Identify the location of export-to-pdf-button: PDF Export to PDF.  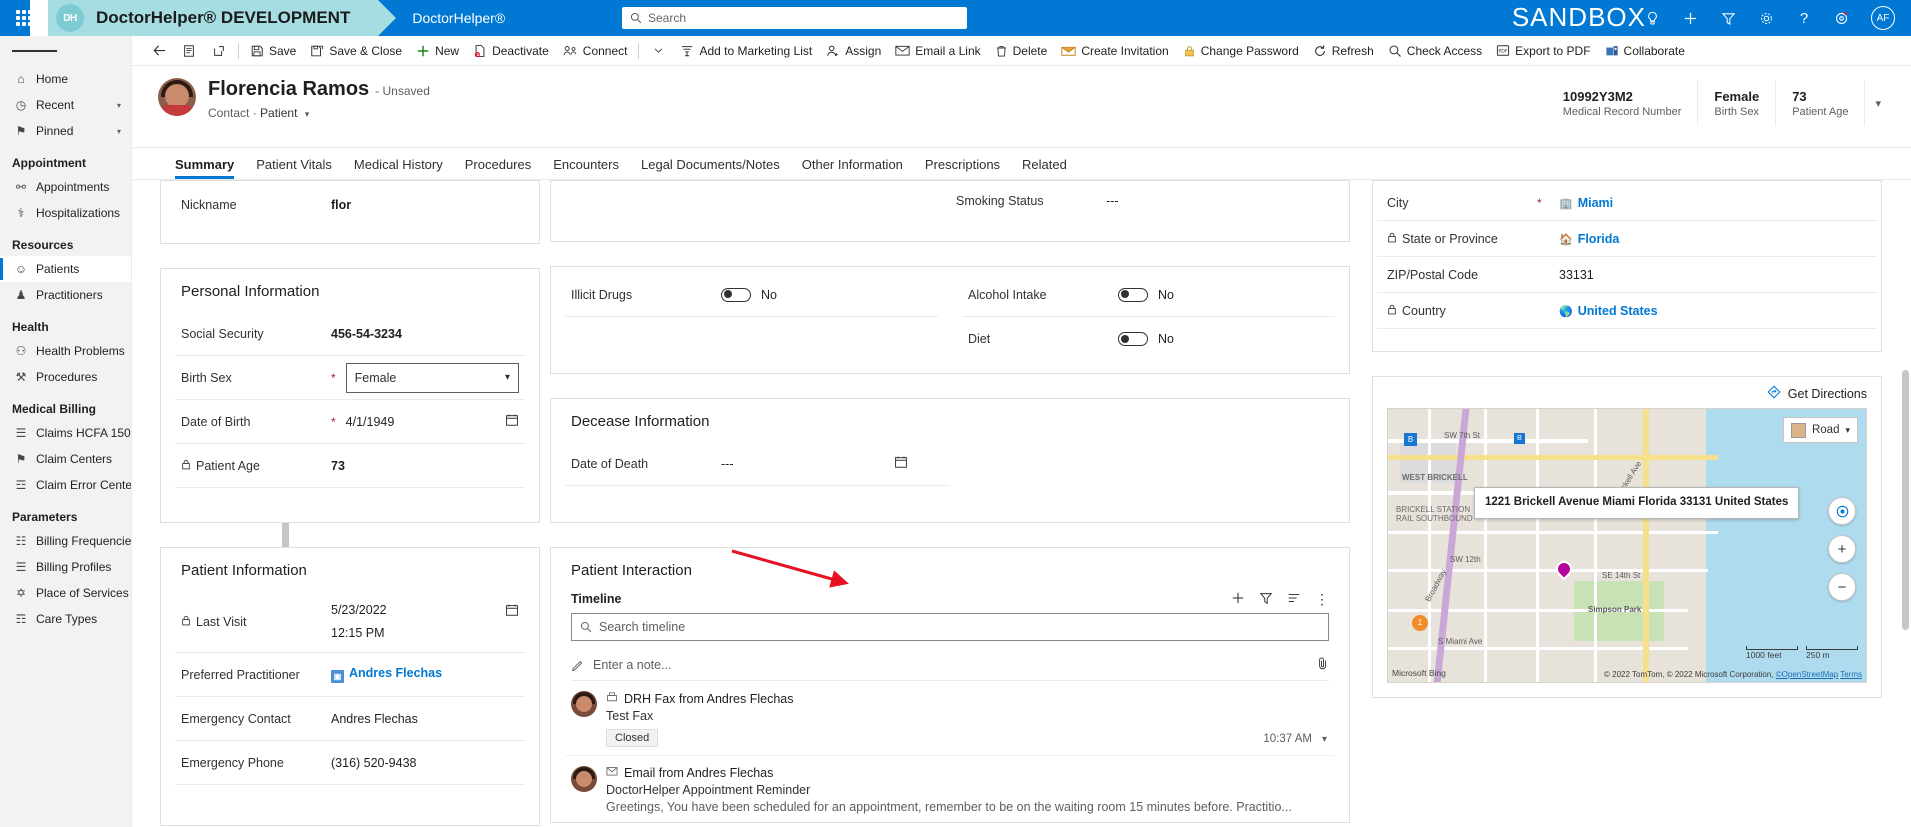
(1543, 51).